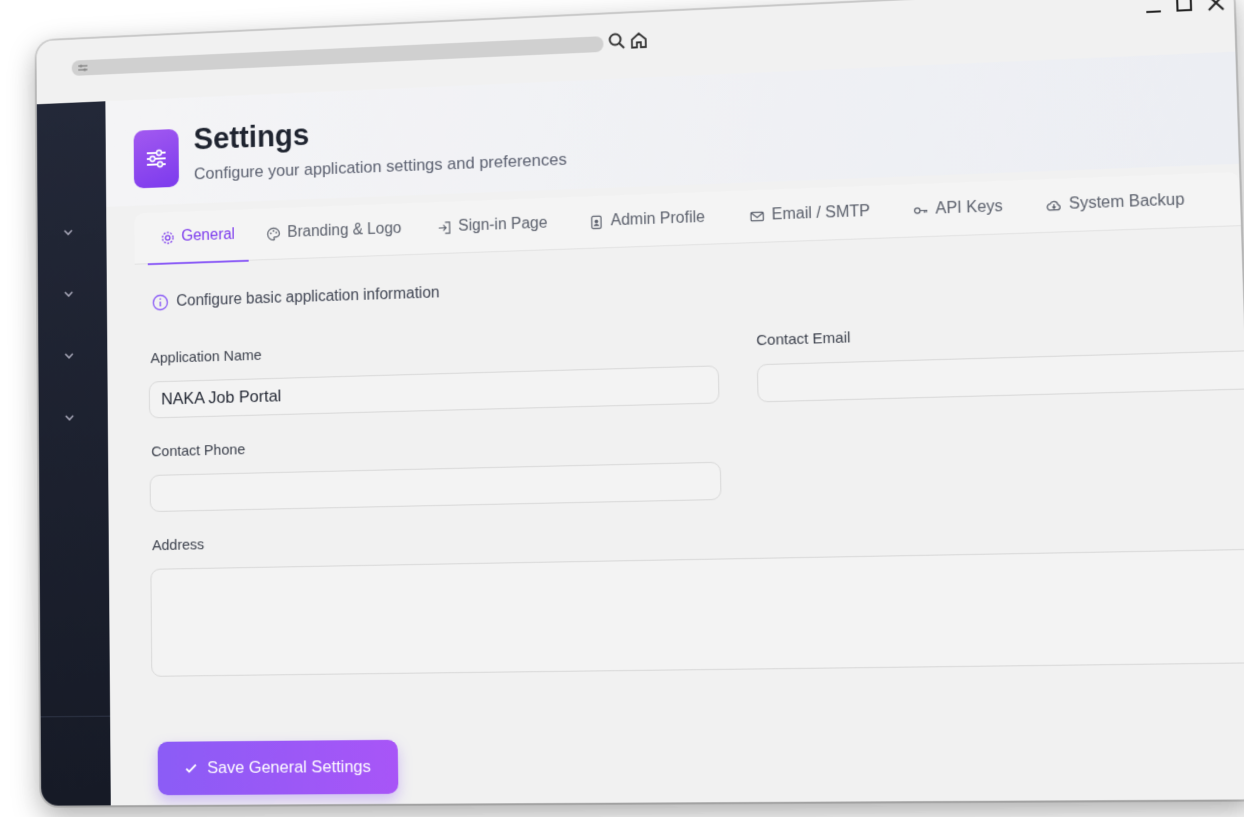 The height and width of the screenshot is (817, 1244). What do you see at coordinates (821, 213) in the screenshot?
I see `tab-label: Email / SMTP` at bounding box center [821, 213].